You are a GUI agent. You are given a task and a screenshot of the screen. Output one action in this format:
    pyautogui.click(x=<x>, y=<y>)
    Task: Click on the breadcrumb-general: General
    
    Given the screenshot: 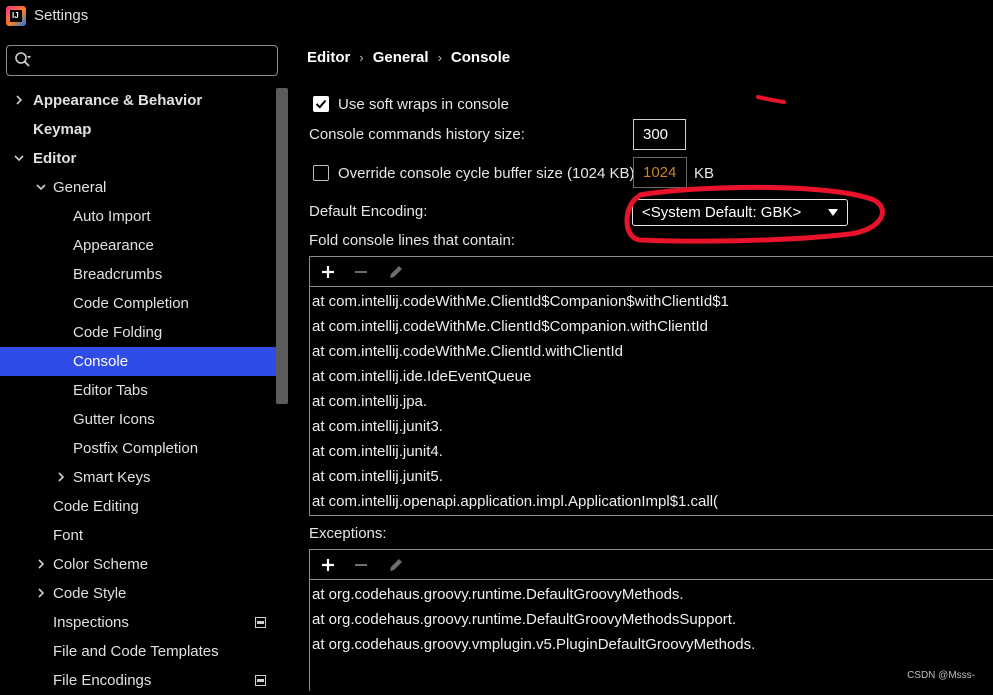 What is the action you would take?
    pyautogui.click(x=401, y=57)
    